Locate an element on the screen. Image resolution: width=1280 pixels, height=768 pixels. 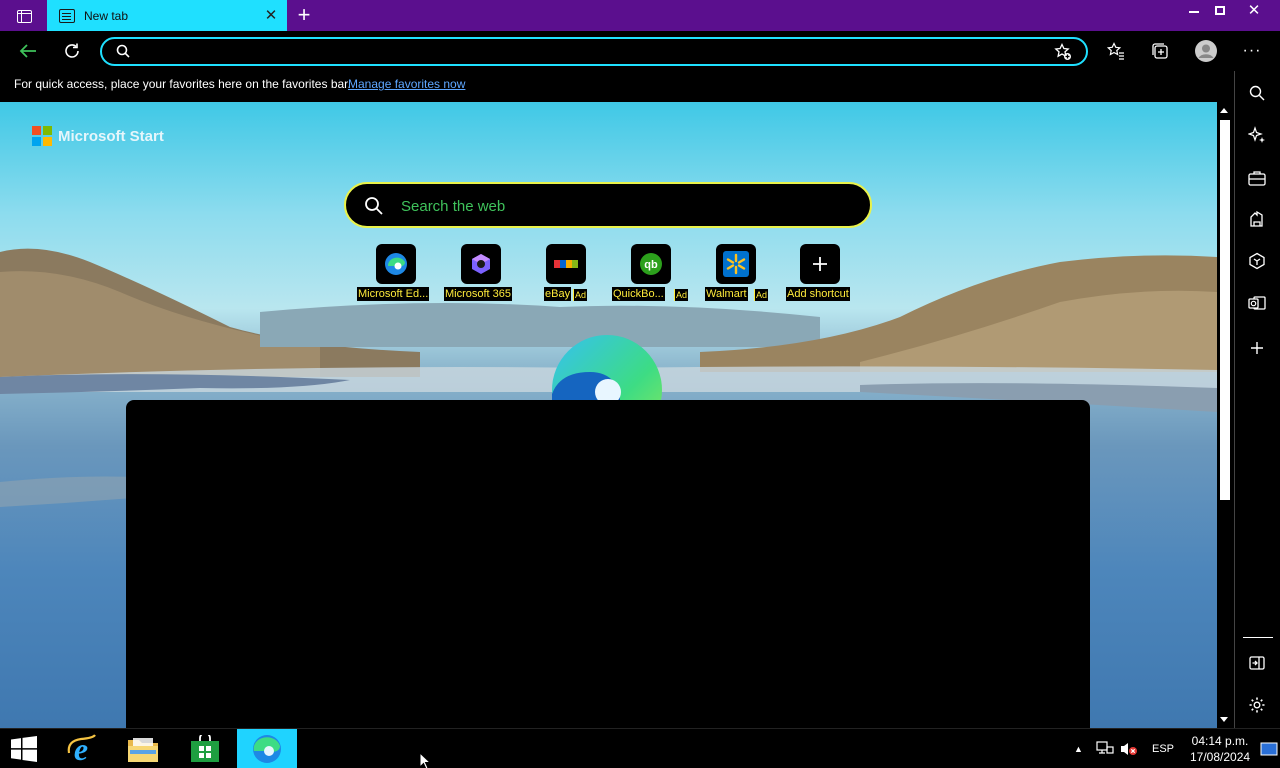
favorites-button is located at coordinates (1116, 51).